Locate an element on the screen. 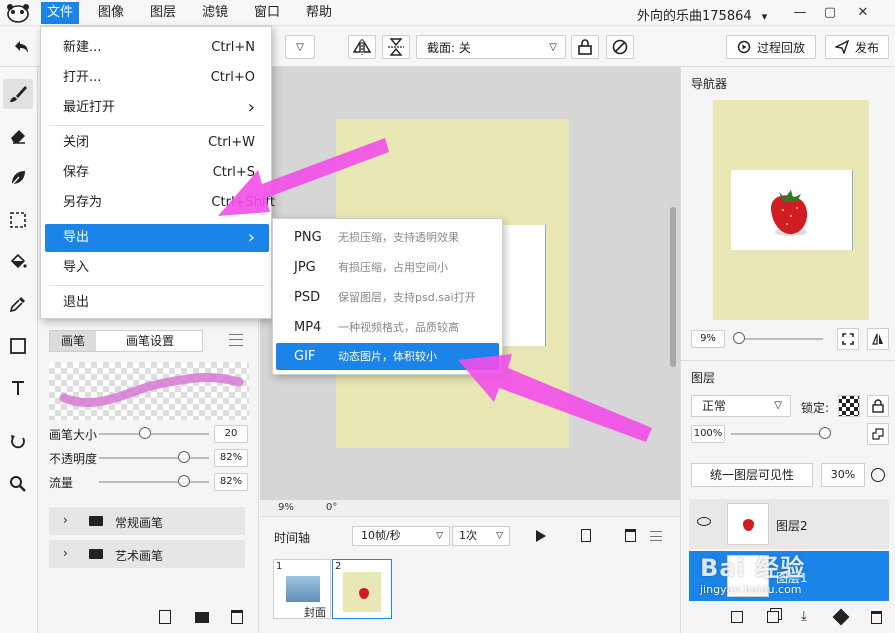  minimize-icon: — is located at coordinates (800, 13).